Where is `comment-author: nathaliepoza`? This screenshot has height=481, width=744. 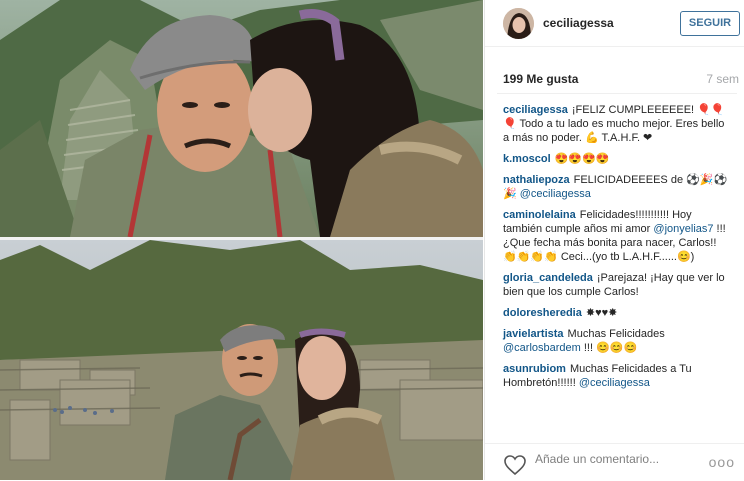
comment-author: nathaliepoza is located at coordinates (536, 180).